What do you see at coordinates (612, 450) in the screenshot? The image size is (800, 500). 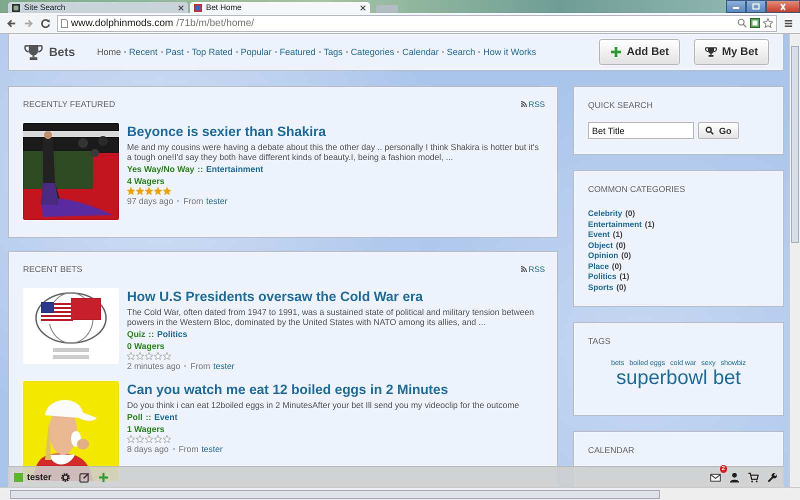 I see `section-title: CALENDAR` at bounding box center [612, 450].